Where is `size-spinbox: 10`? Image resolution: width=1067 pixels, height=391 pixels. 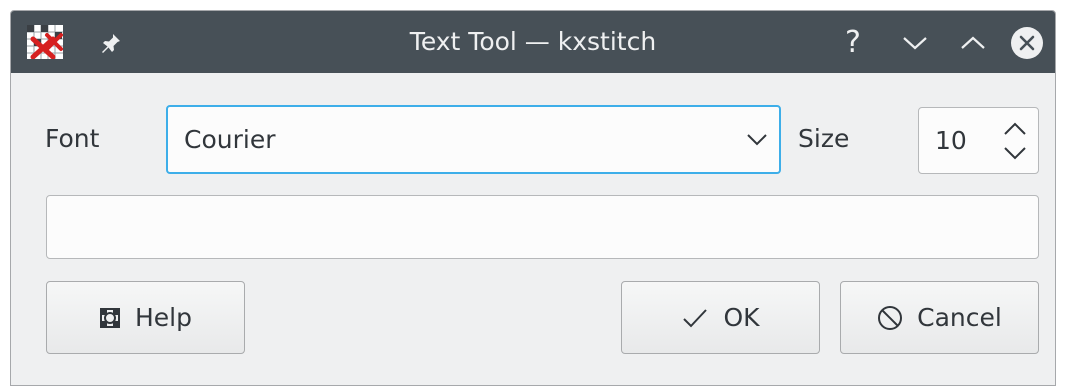
size-spinbox: 10 is located at coordinates (978, 140).